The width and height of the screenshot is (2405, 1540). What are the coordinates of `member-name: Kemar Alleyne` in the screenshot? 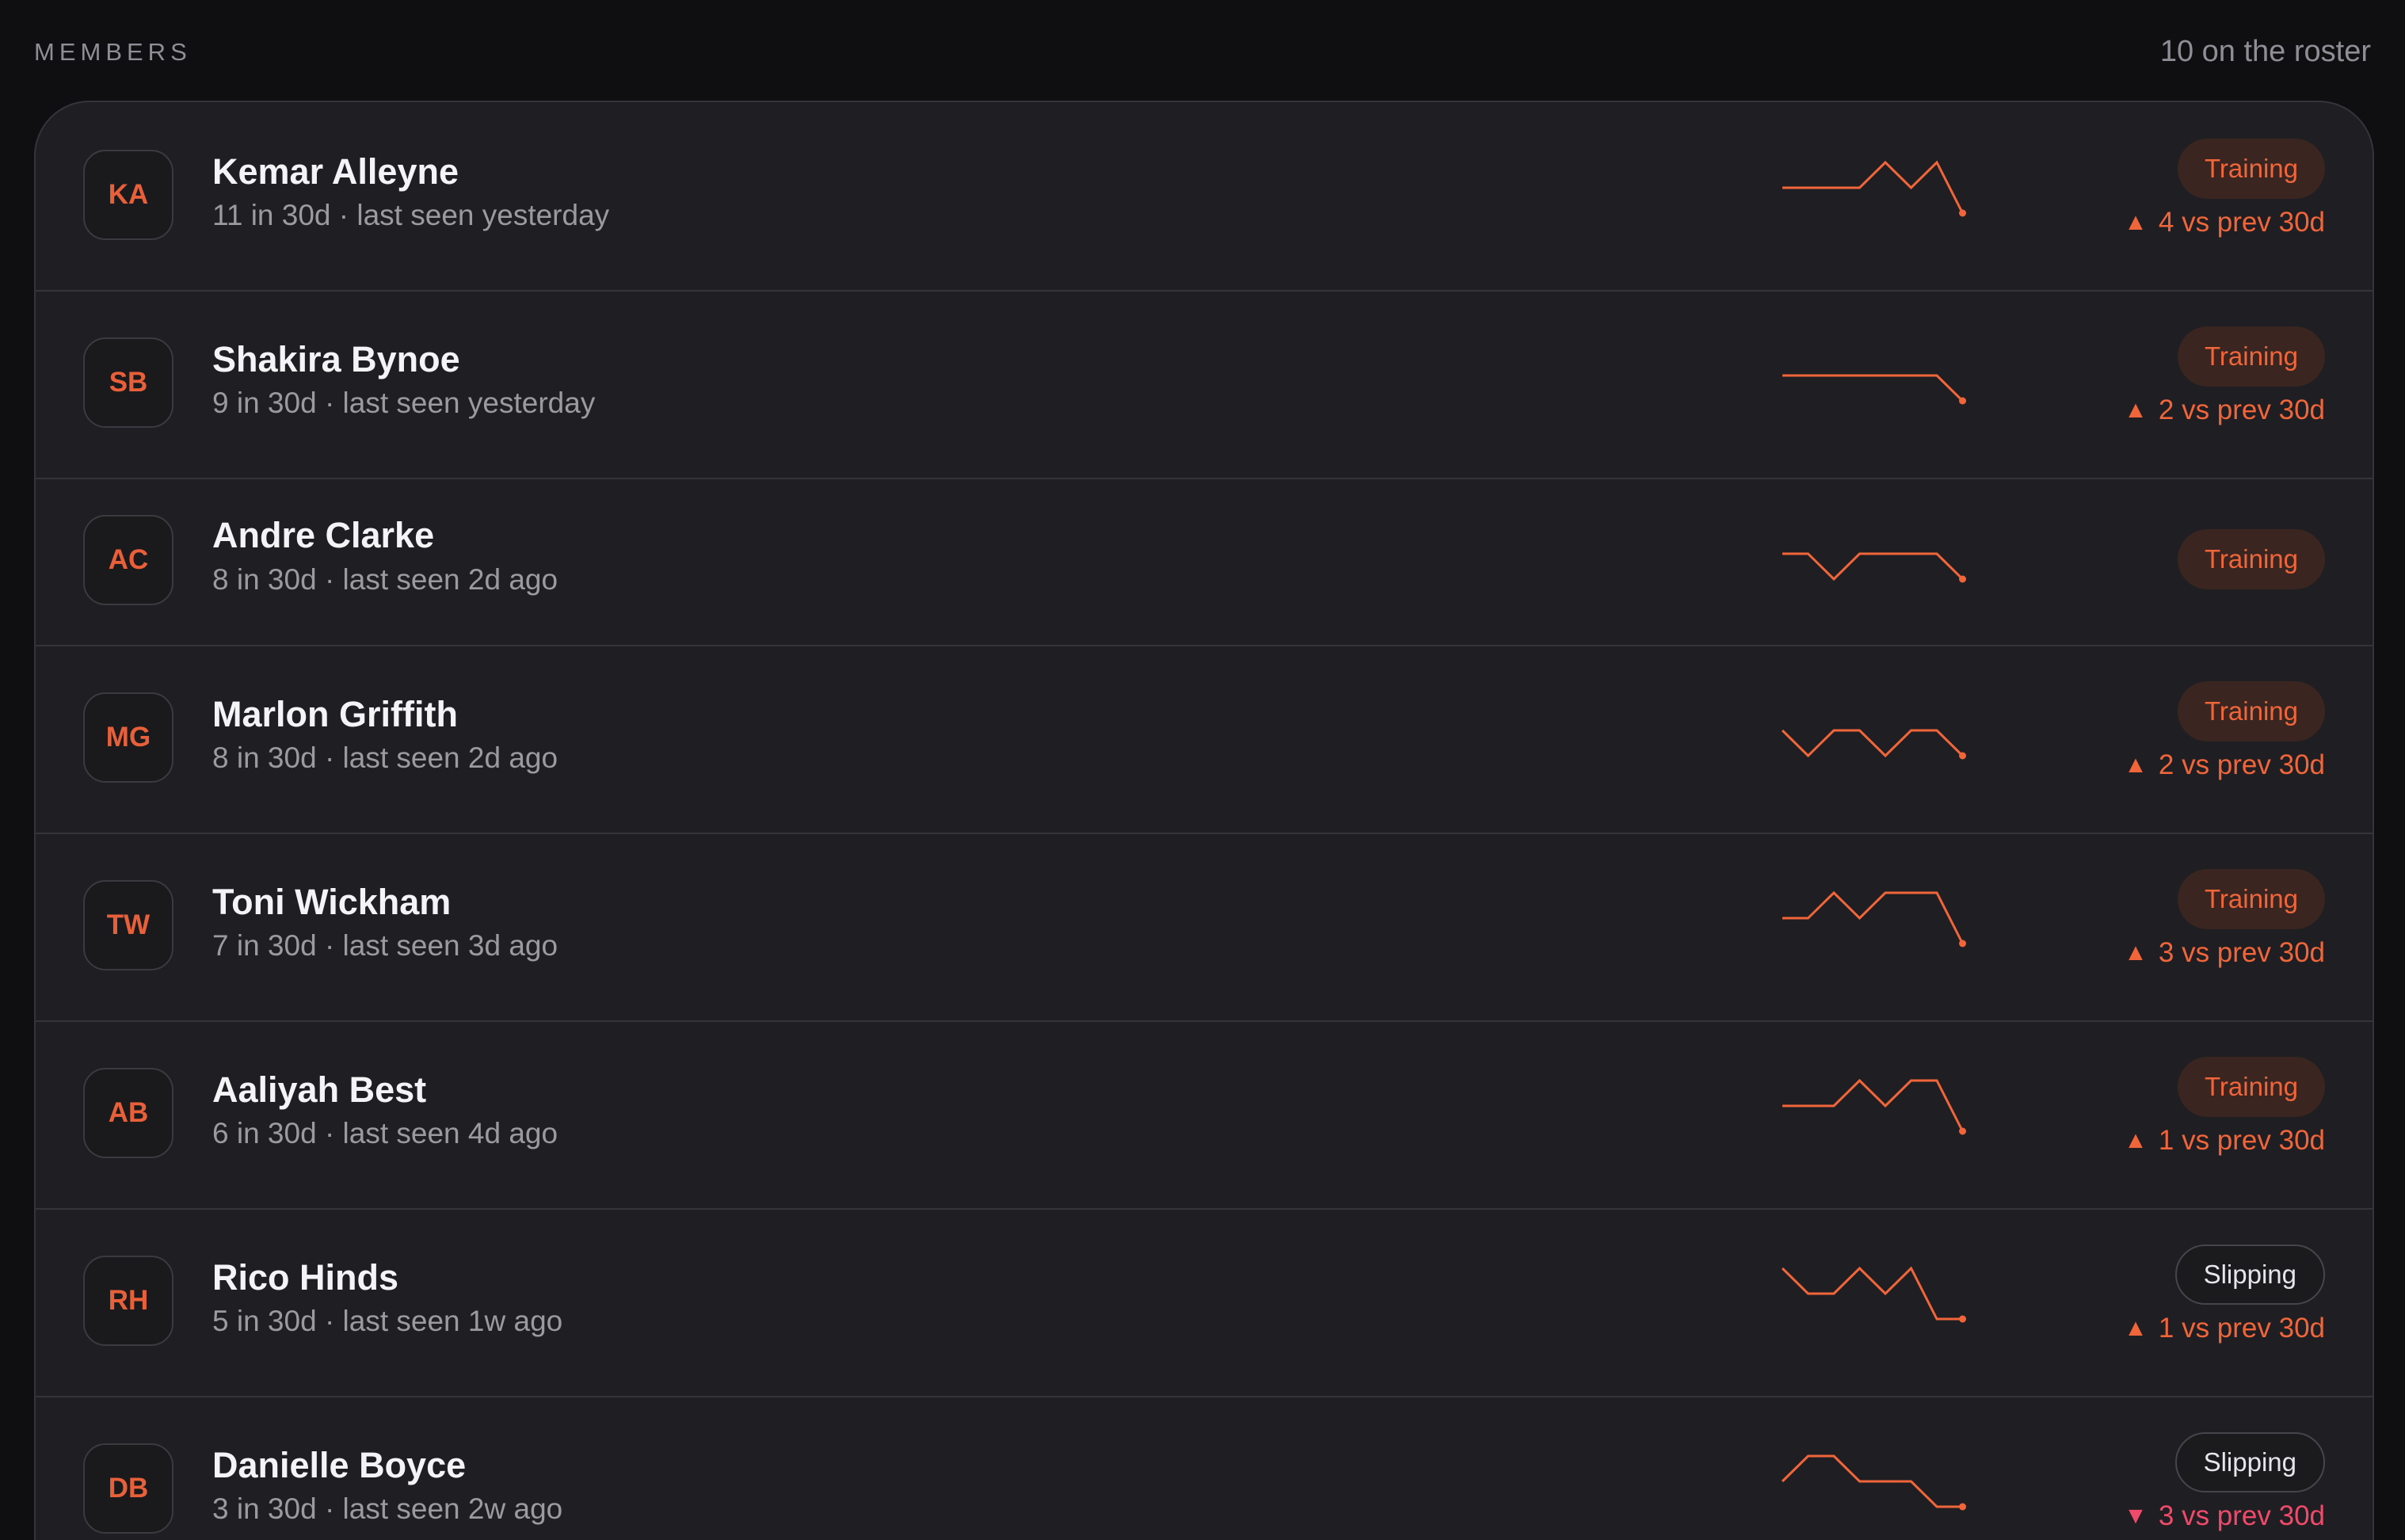 It's located at (336, 171).